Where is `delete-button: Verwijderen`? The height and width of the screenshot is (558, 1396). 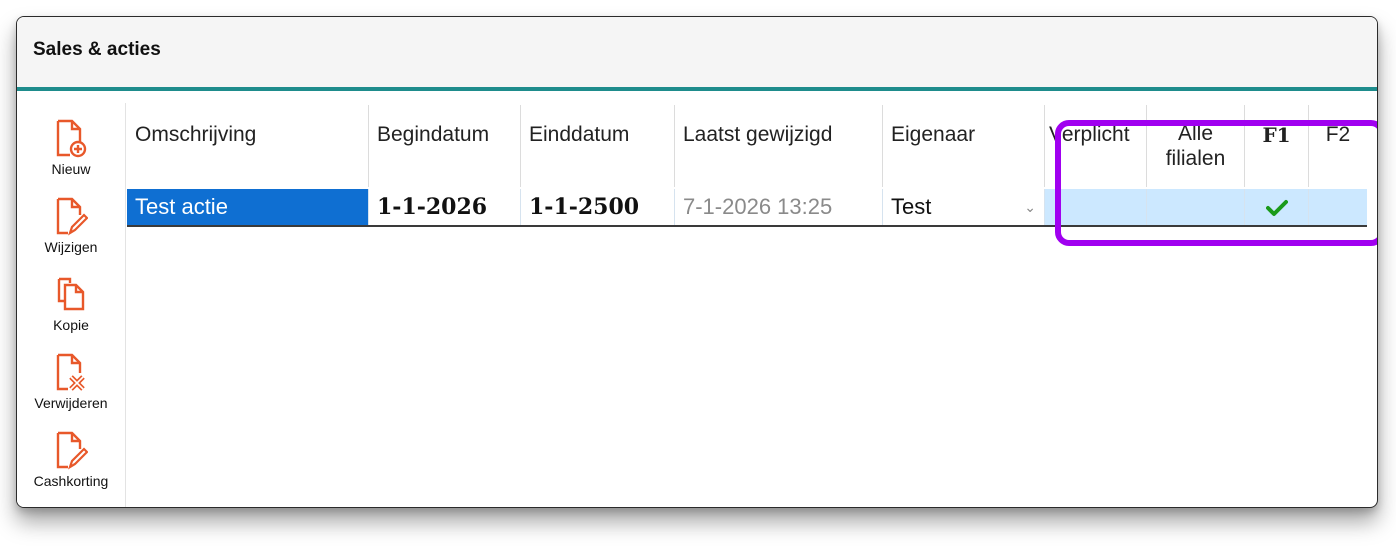
delete-button: Verwijderen is located at coordinates (71, 385).